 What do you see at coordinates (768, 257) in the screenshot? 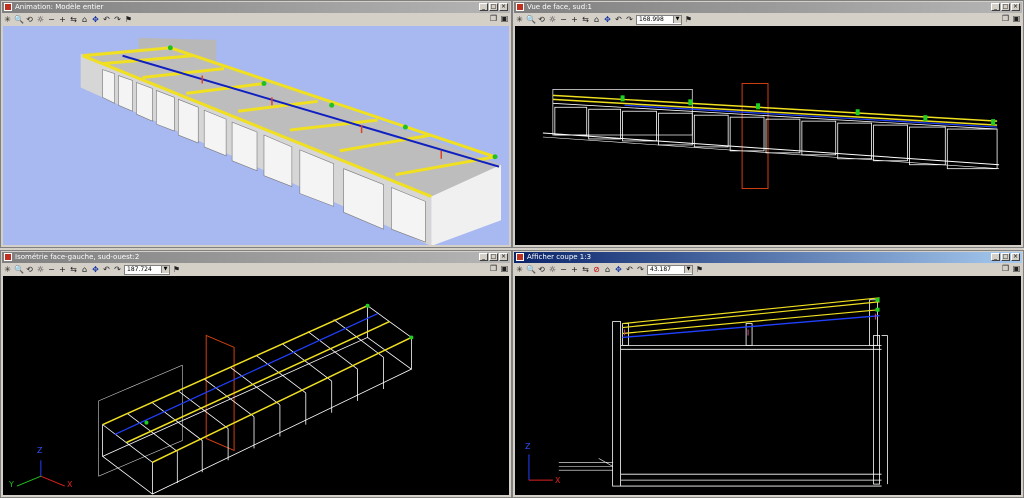
I see `titlebar: Afficher coupe 1:3 _ □ ×` at bounding box center [768, 257].